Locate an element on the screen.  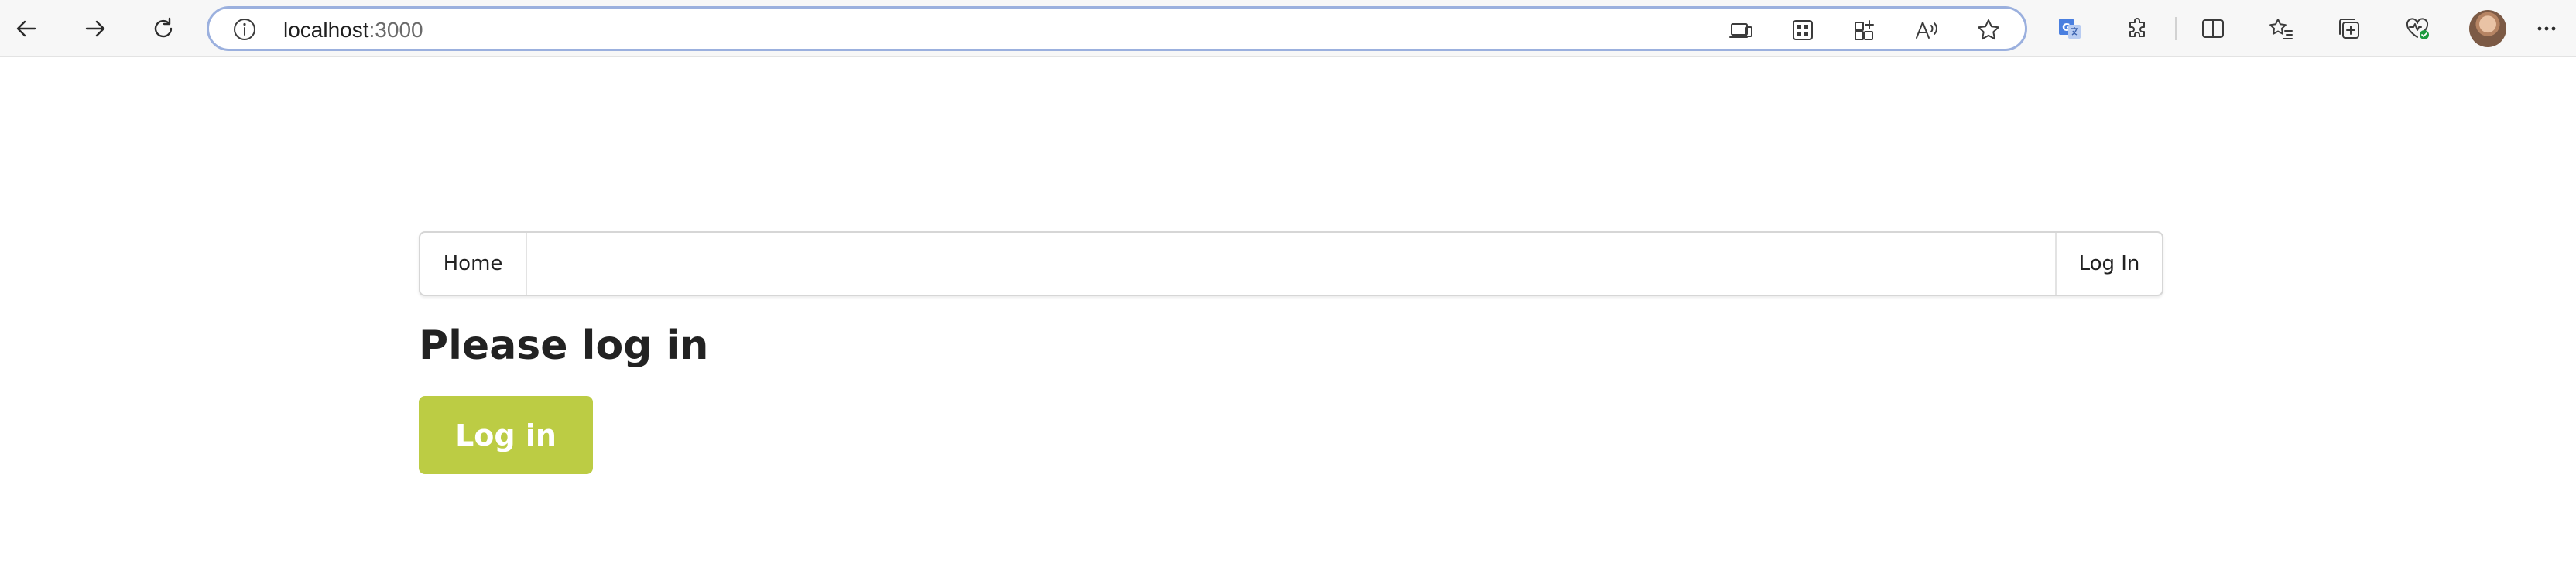
back-button is located at coordinates (26, 28).